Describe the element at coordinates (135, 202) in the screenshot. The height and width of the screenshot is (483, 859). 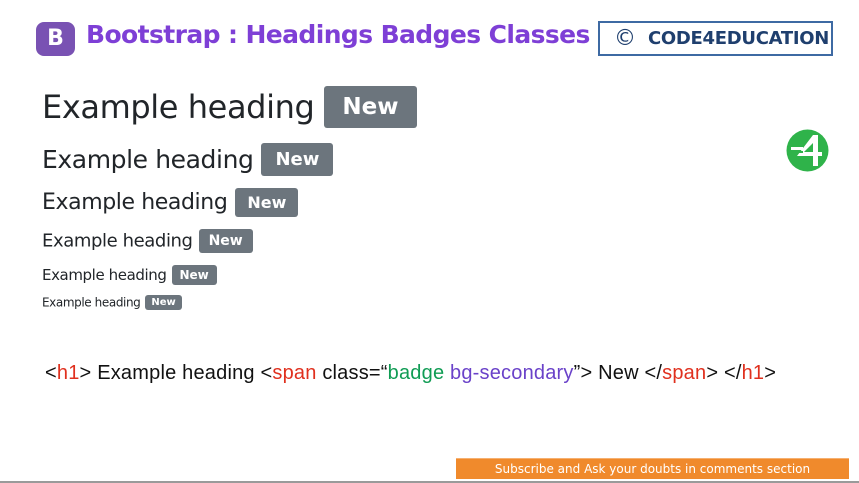
I see `heading-h3-text: Example heading` at that location.